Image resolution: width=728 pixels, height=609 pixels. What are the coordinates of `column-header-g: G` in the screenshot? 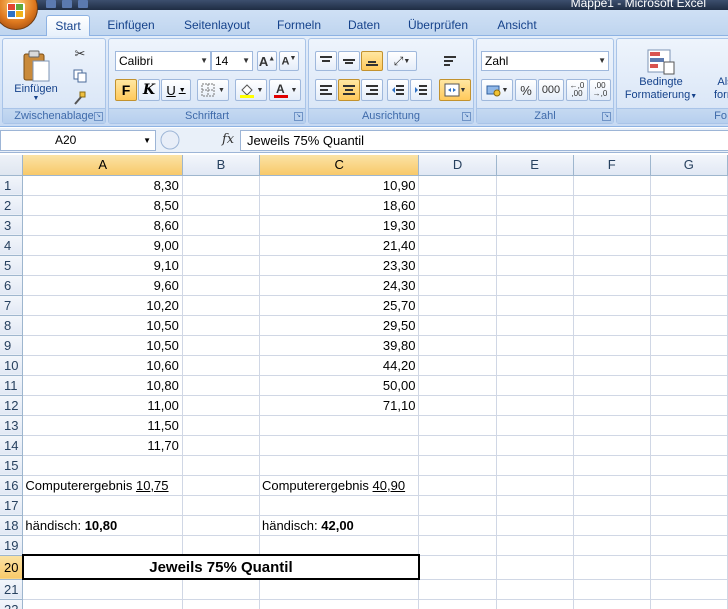 It's located at (689, 165).